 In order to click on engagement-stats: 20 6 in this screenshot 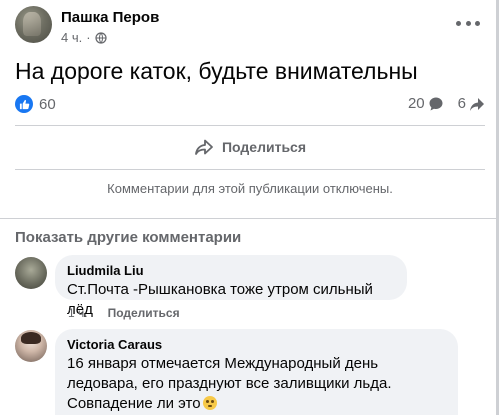, I will do `click(446, 103)`.